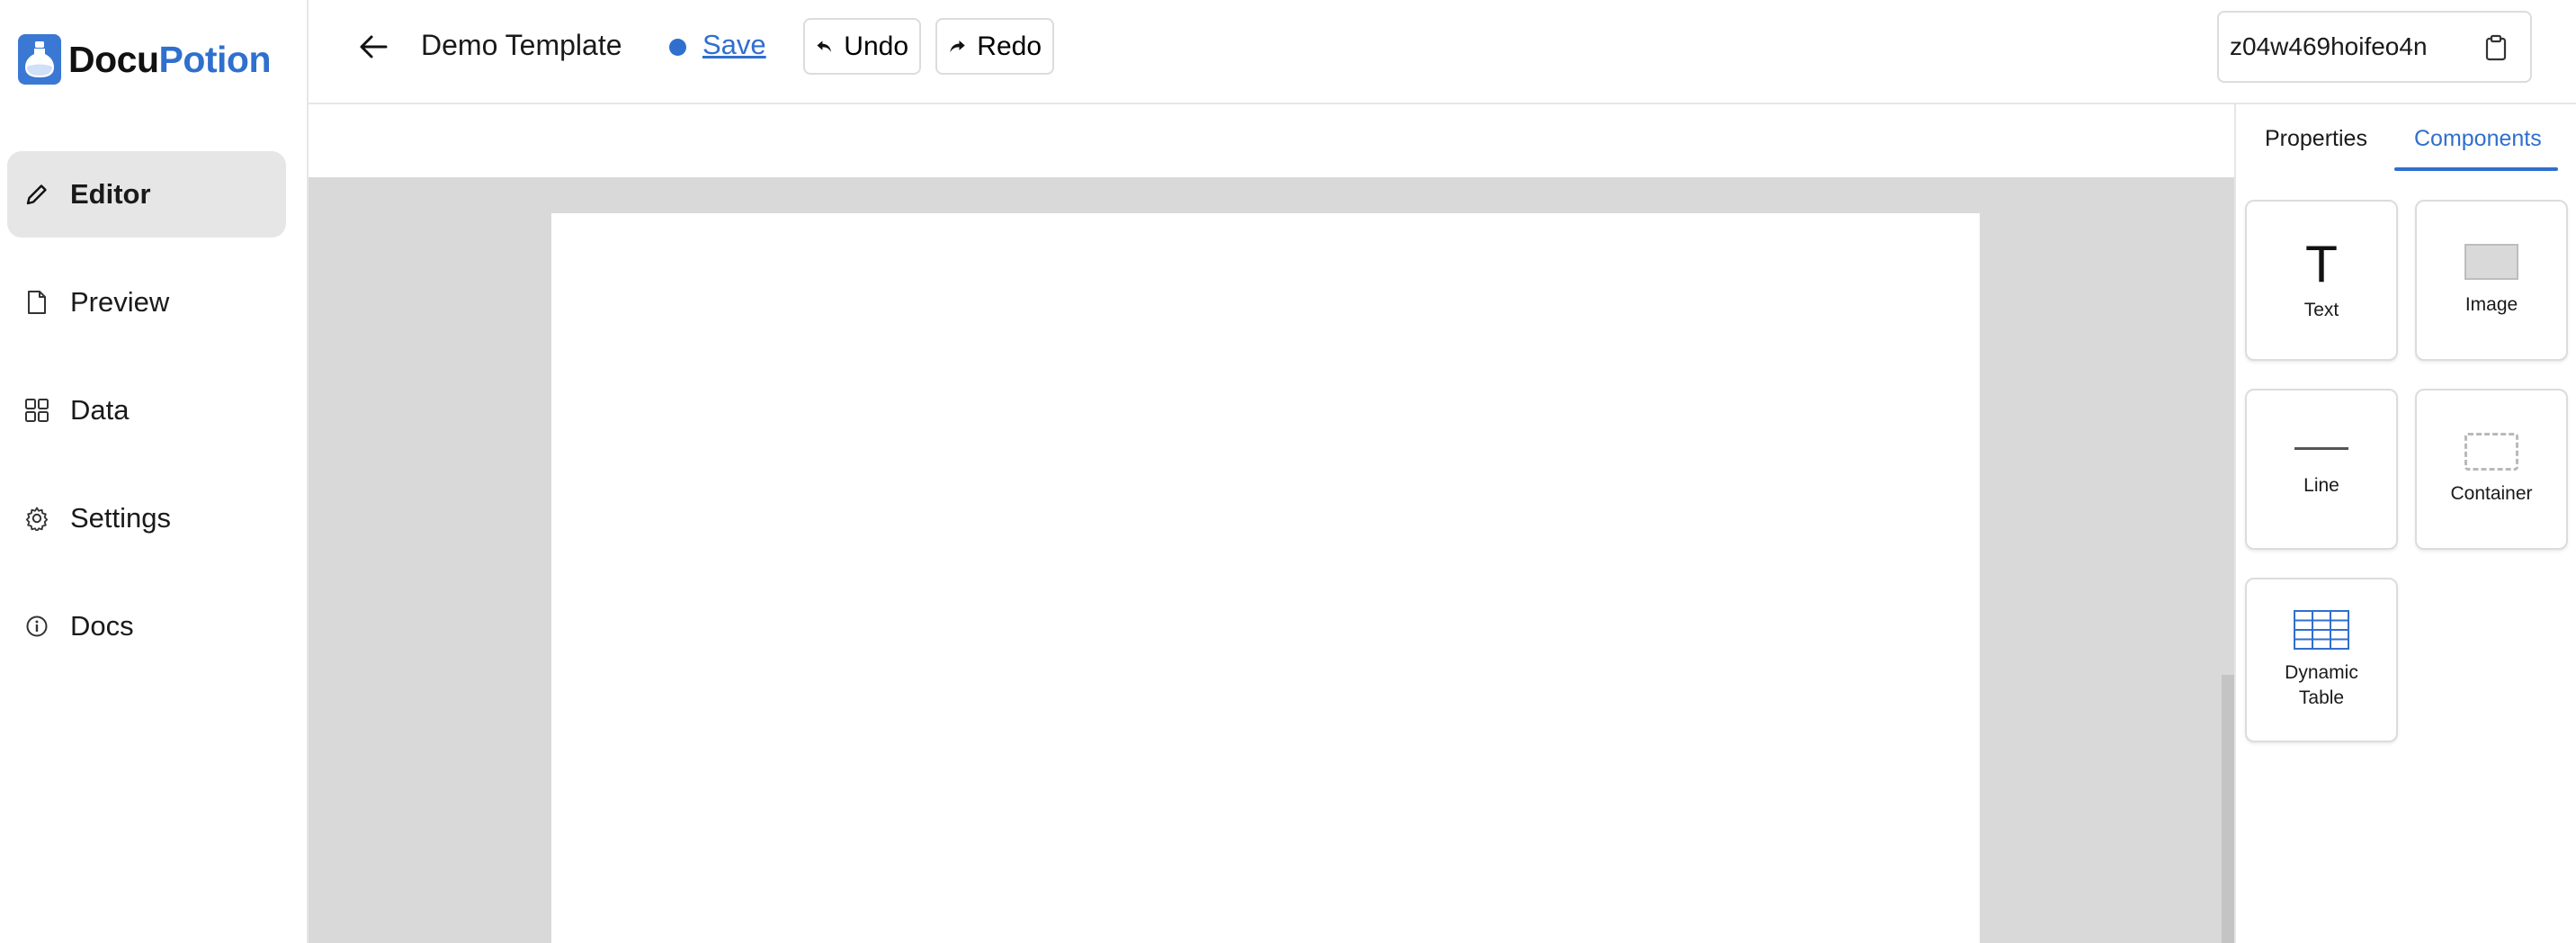  I want to click on sidebar-item-settings: Settings, so click(146, 518).